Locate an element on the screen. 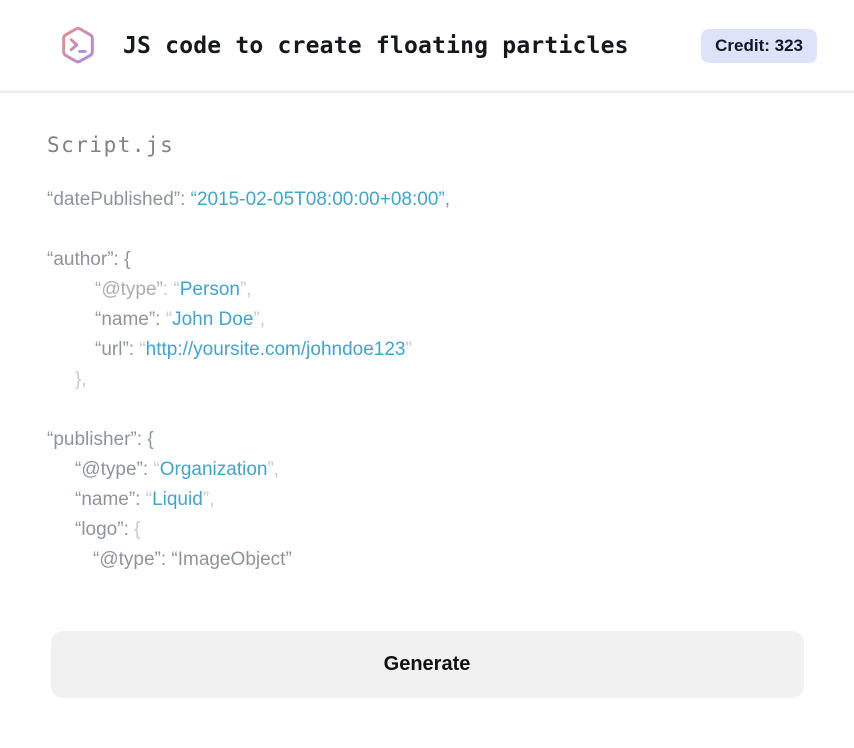 This screenshot has width=854, height=748. code-line: “url”: “http://yoursite.com/johndoe123” is located at coordinates (253, 349).